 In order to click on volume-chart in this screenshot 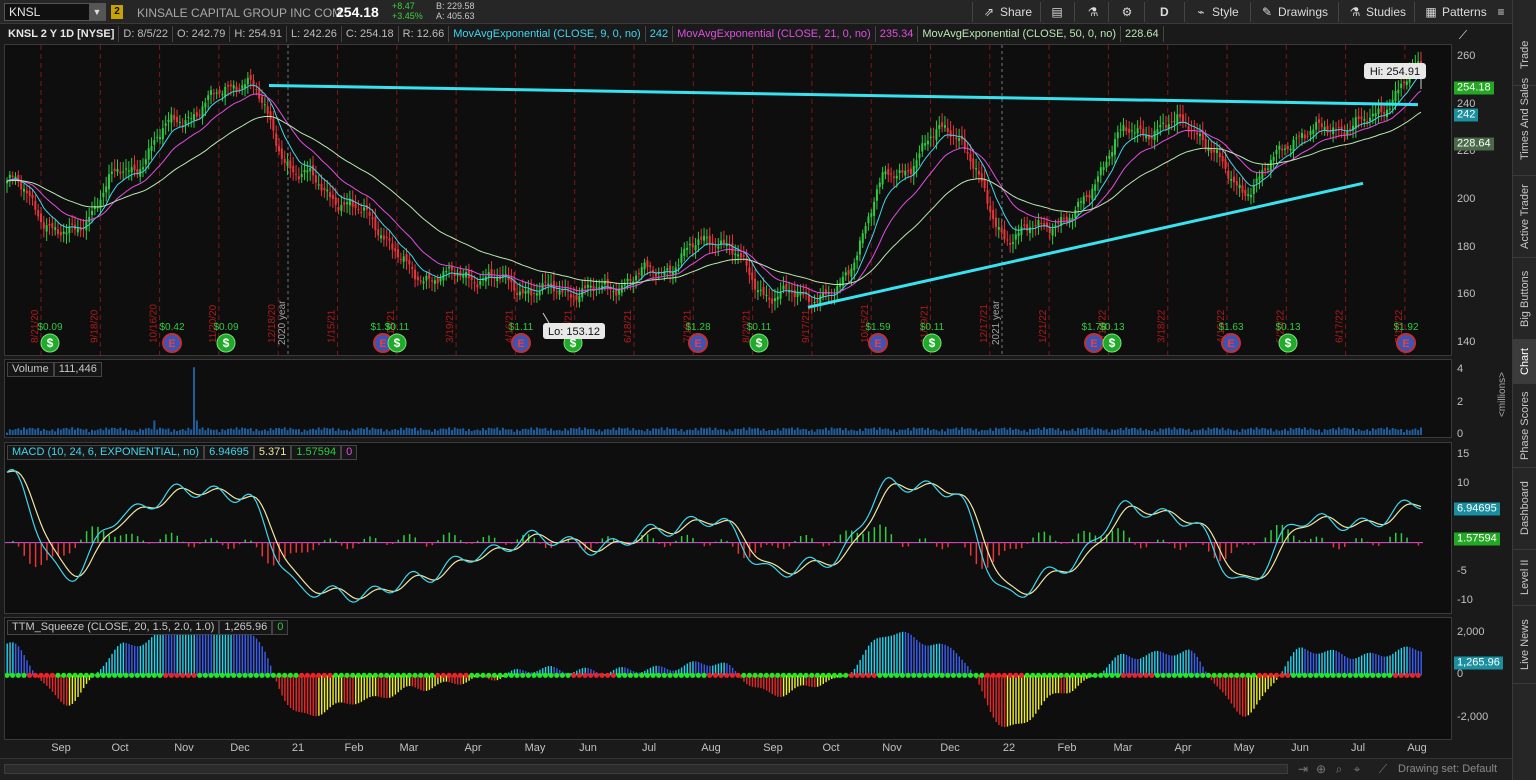, I will do `click(728, 398)`.